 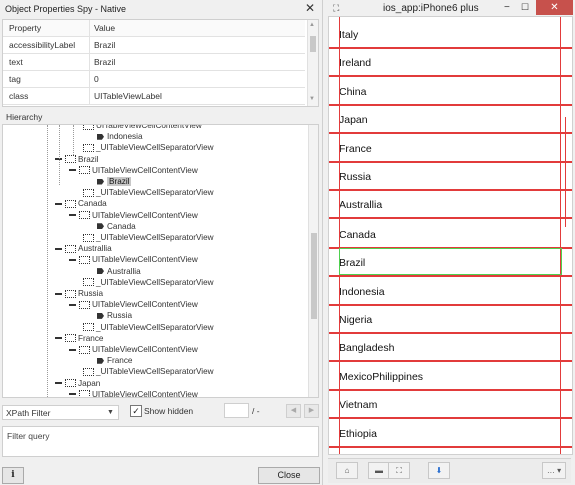 I want to click on country-cell: Vietnam, so click(x=450, y=405).